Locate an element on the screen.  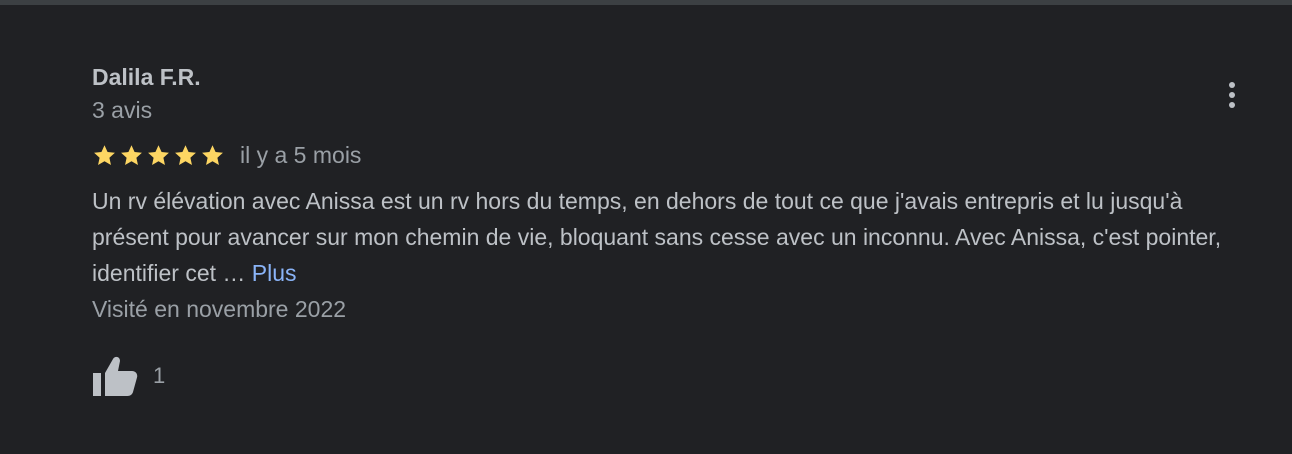
reviewer-review-count: 3 avis is located at coordinates (122, 110).